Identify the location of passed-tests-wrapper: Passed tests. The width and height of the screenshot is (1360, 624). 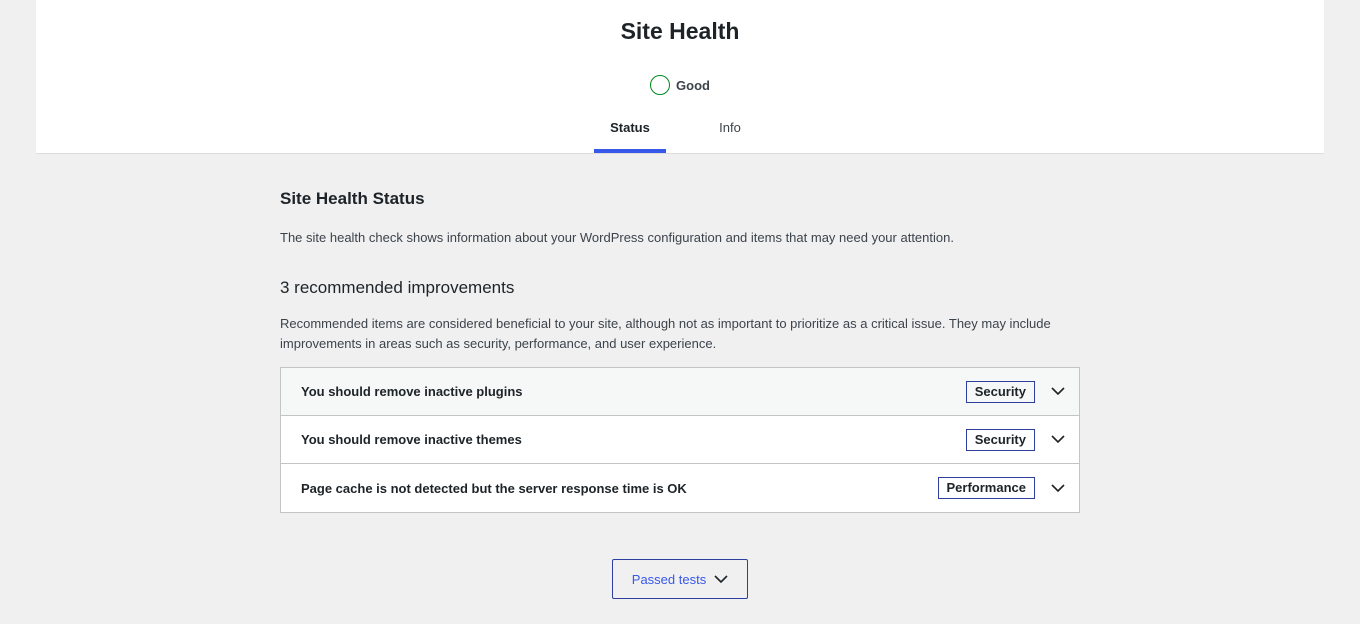
(680, 579).